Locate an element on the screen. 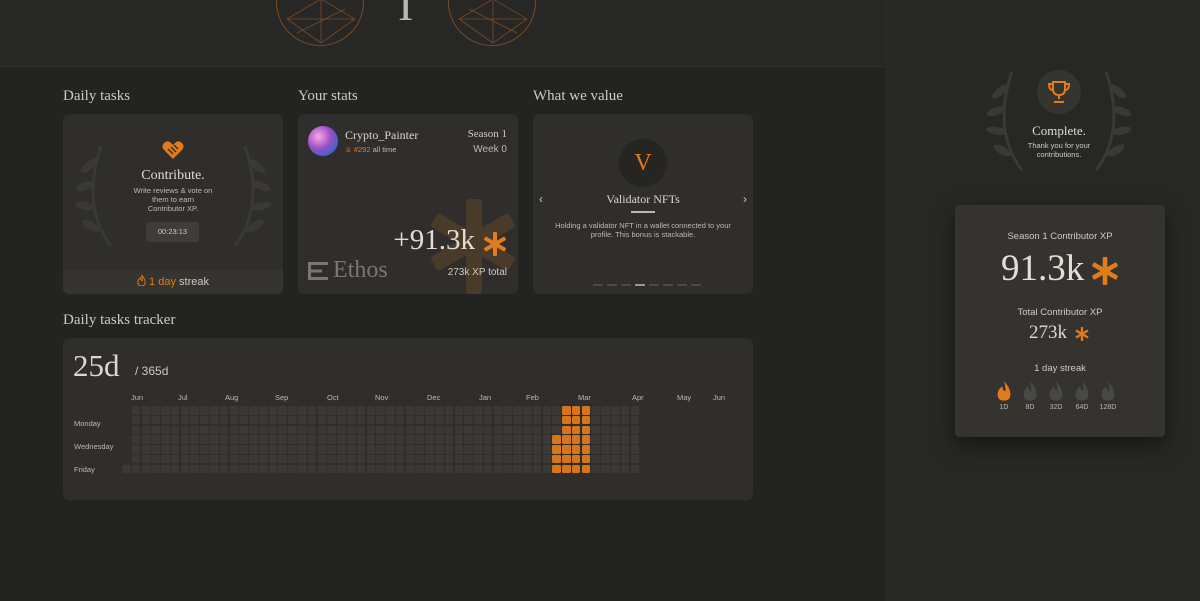 This screenshot has height=601, width=1200. avatar is located at coordinates (323, 141).